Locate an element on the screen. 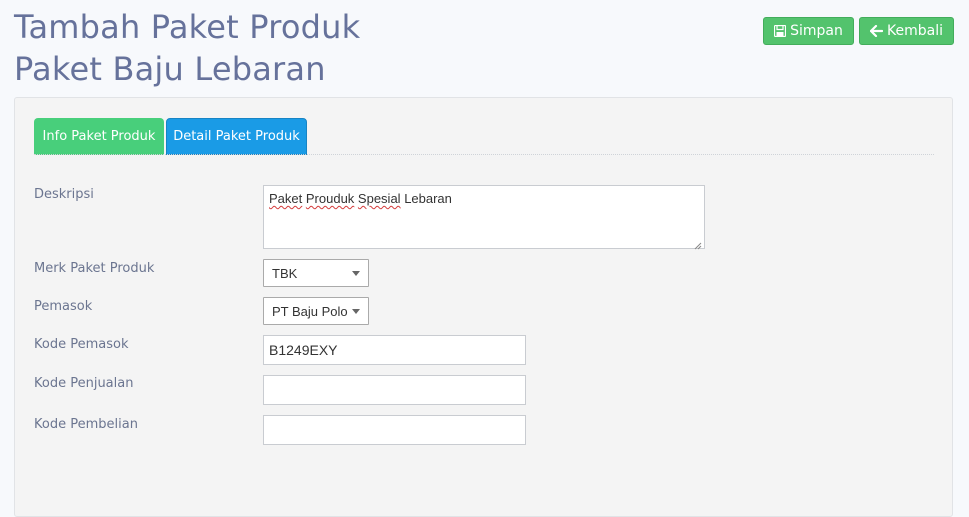 Image resolution: width=969 pixels, height=517 pixels. tab-detail-paket-produk: Detail Paket Produk is located at coordinates (236, 136).